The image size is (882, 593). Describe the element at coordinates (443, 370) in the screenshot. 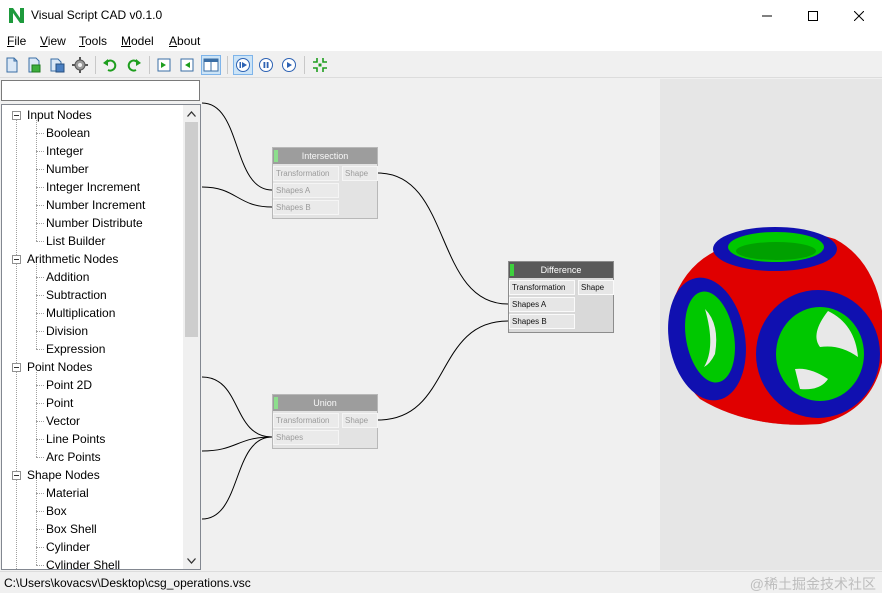

I see `wire-union-to-difference-b` at that location.